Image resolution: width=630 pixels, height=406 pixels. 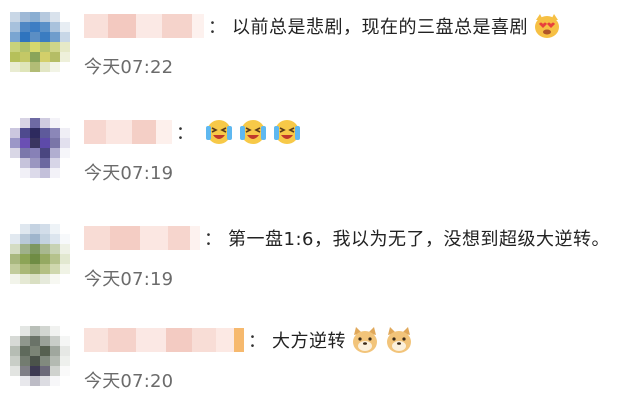 I want to click on heart-eyes-dog-icon, so click(x=547, y=26).